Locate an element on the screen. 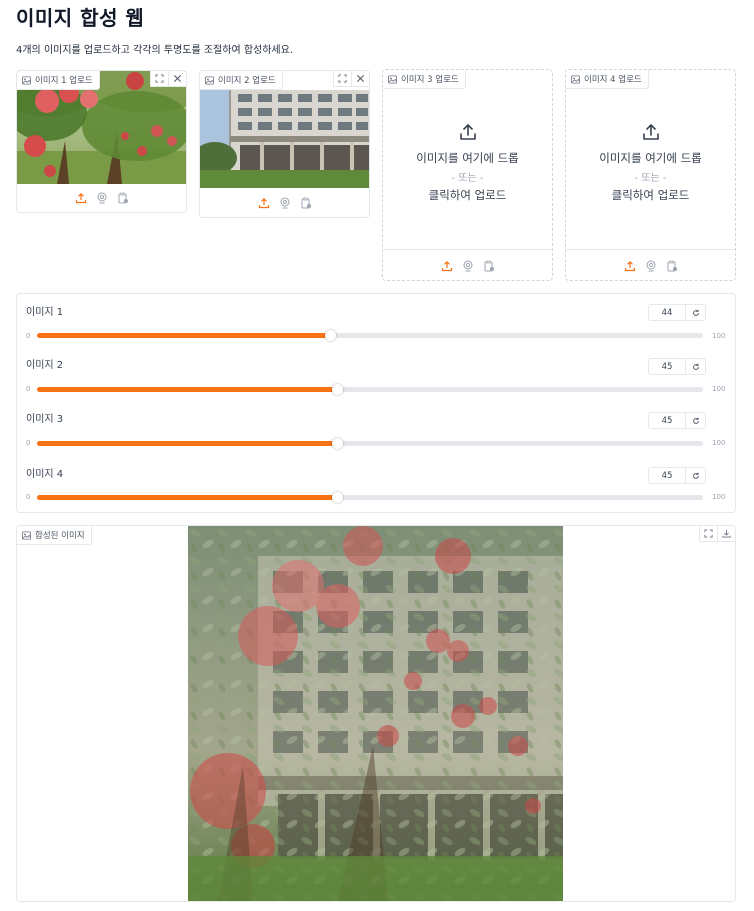 Image resolution: width=754 pixels, height=911 pixels. image-upload-1: 이미지 1 업로드 is located at coordinates (101, 141).